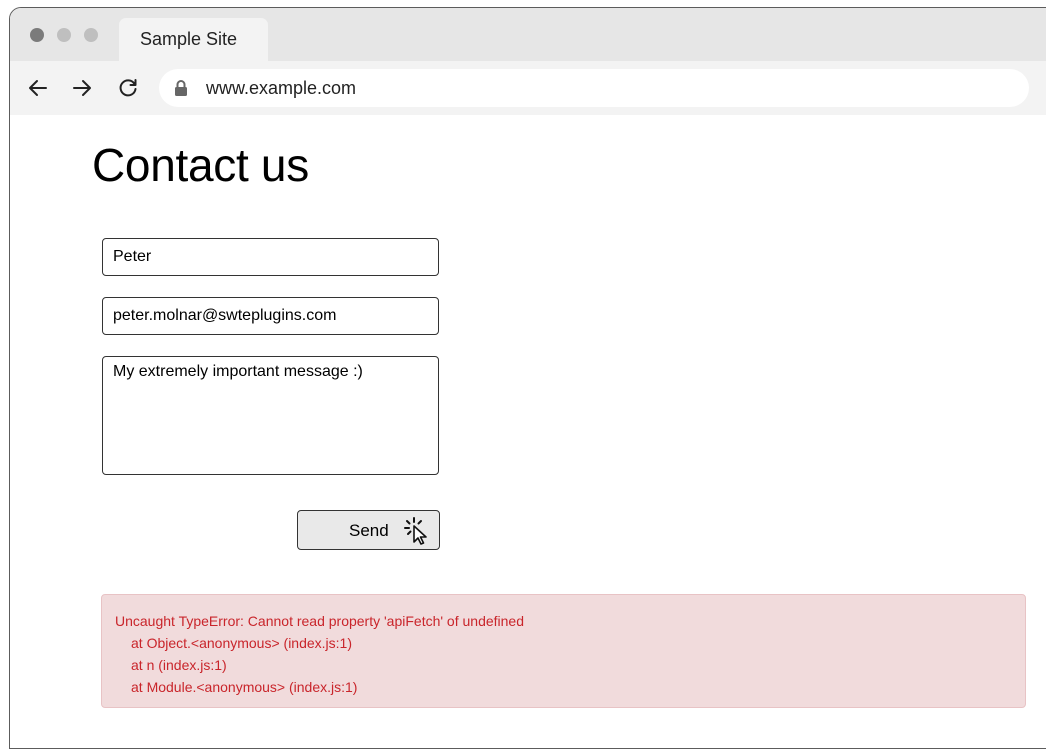 This screenshot has height=749, width=1046. Describe the element at coordinates (270, 316) in the screenshot. I see `email-field` at that location.